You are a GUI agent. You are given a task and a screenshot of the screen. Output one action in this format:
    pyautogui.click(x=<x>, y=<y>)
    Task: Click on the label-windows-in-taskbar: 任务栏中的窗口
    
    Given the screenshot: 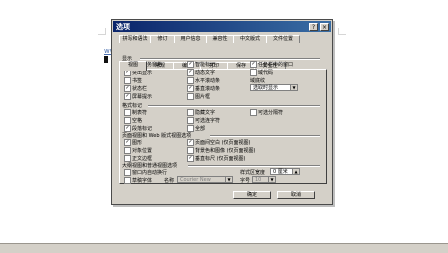 What is the action you would take?
    pyautogui.click(x=276, y=65)
    